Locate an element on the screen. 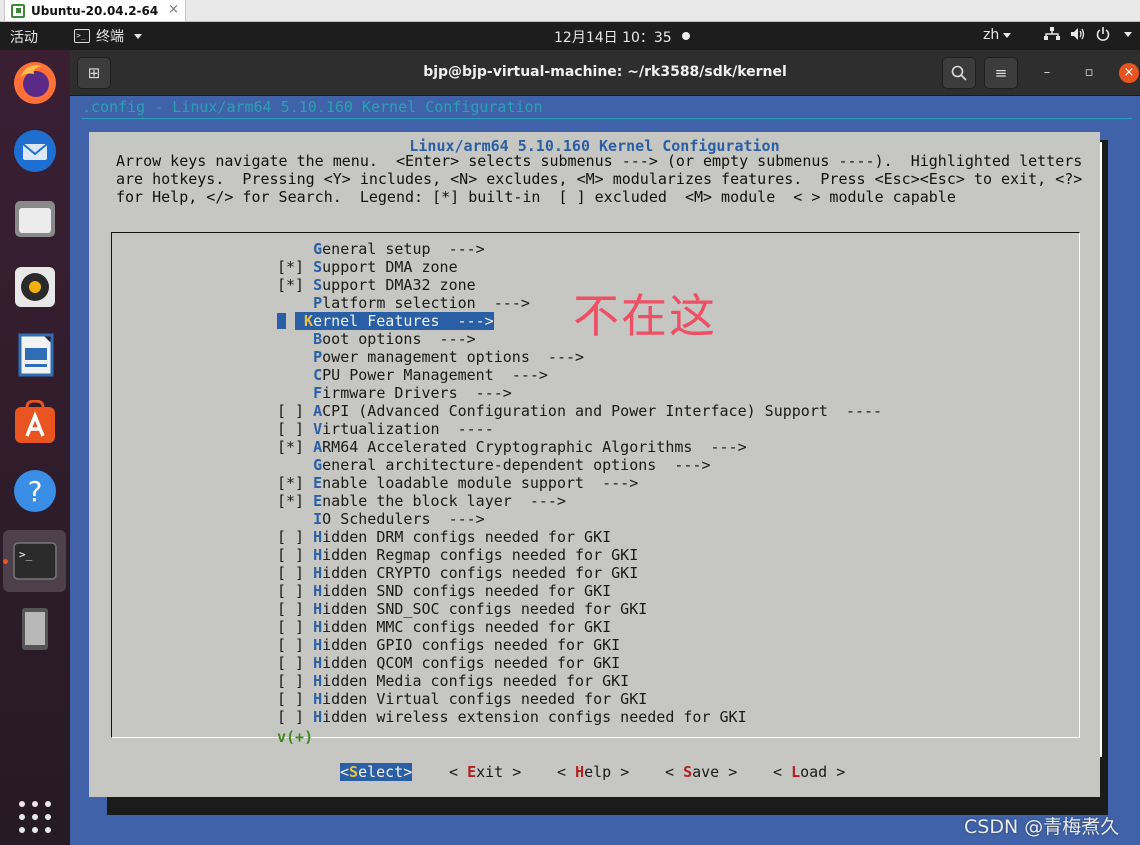 Image resolution: width=1140 pixels, height=845 pixels. input-method-menu: zh is located at coordinates (997, 35).